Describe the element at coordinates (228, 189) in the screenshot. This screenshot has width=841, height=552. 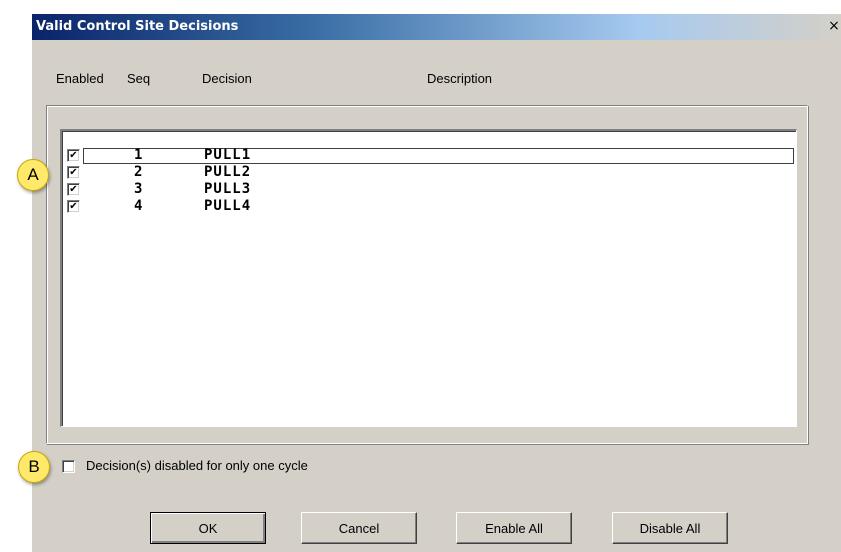
I see `decision-value: PULL3` at that location.